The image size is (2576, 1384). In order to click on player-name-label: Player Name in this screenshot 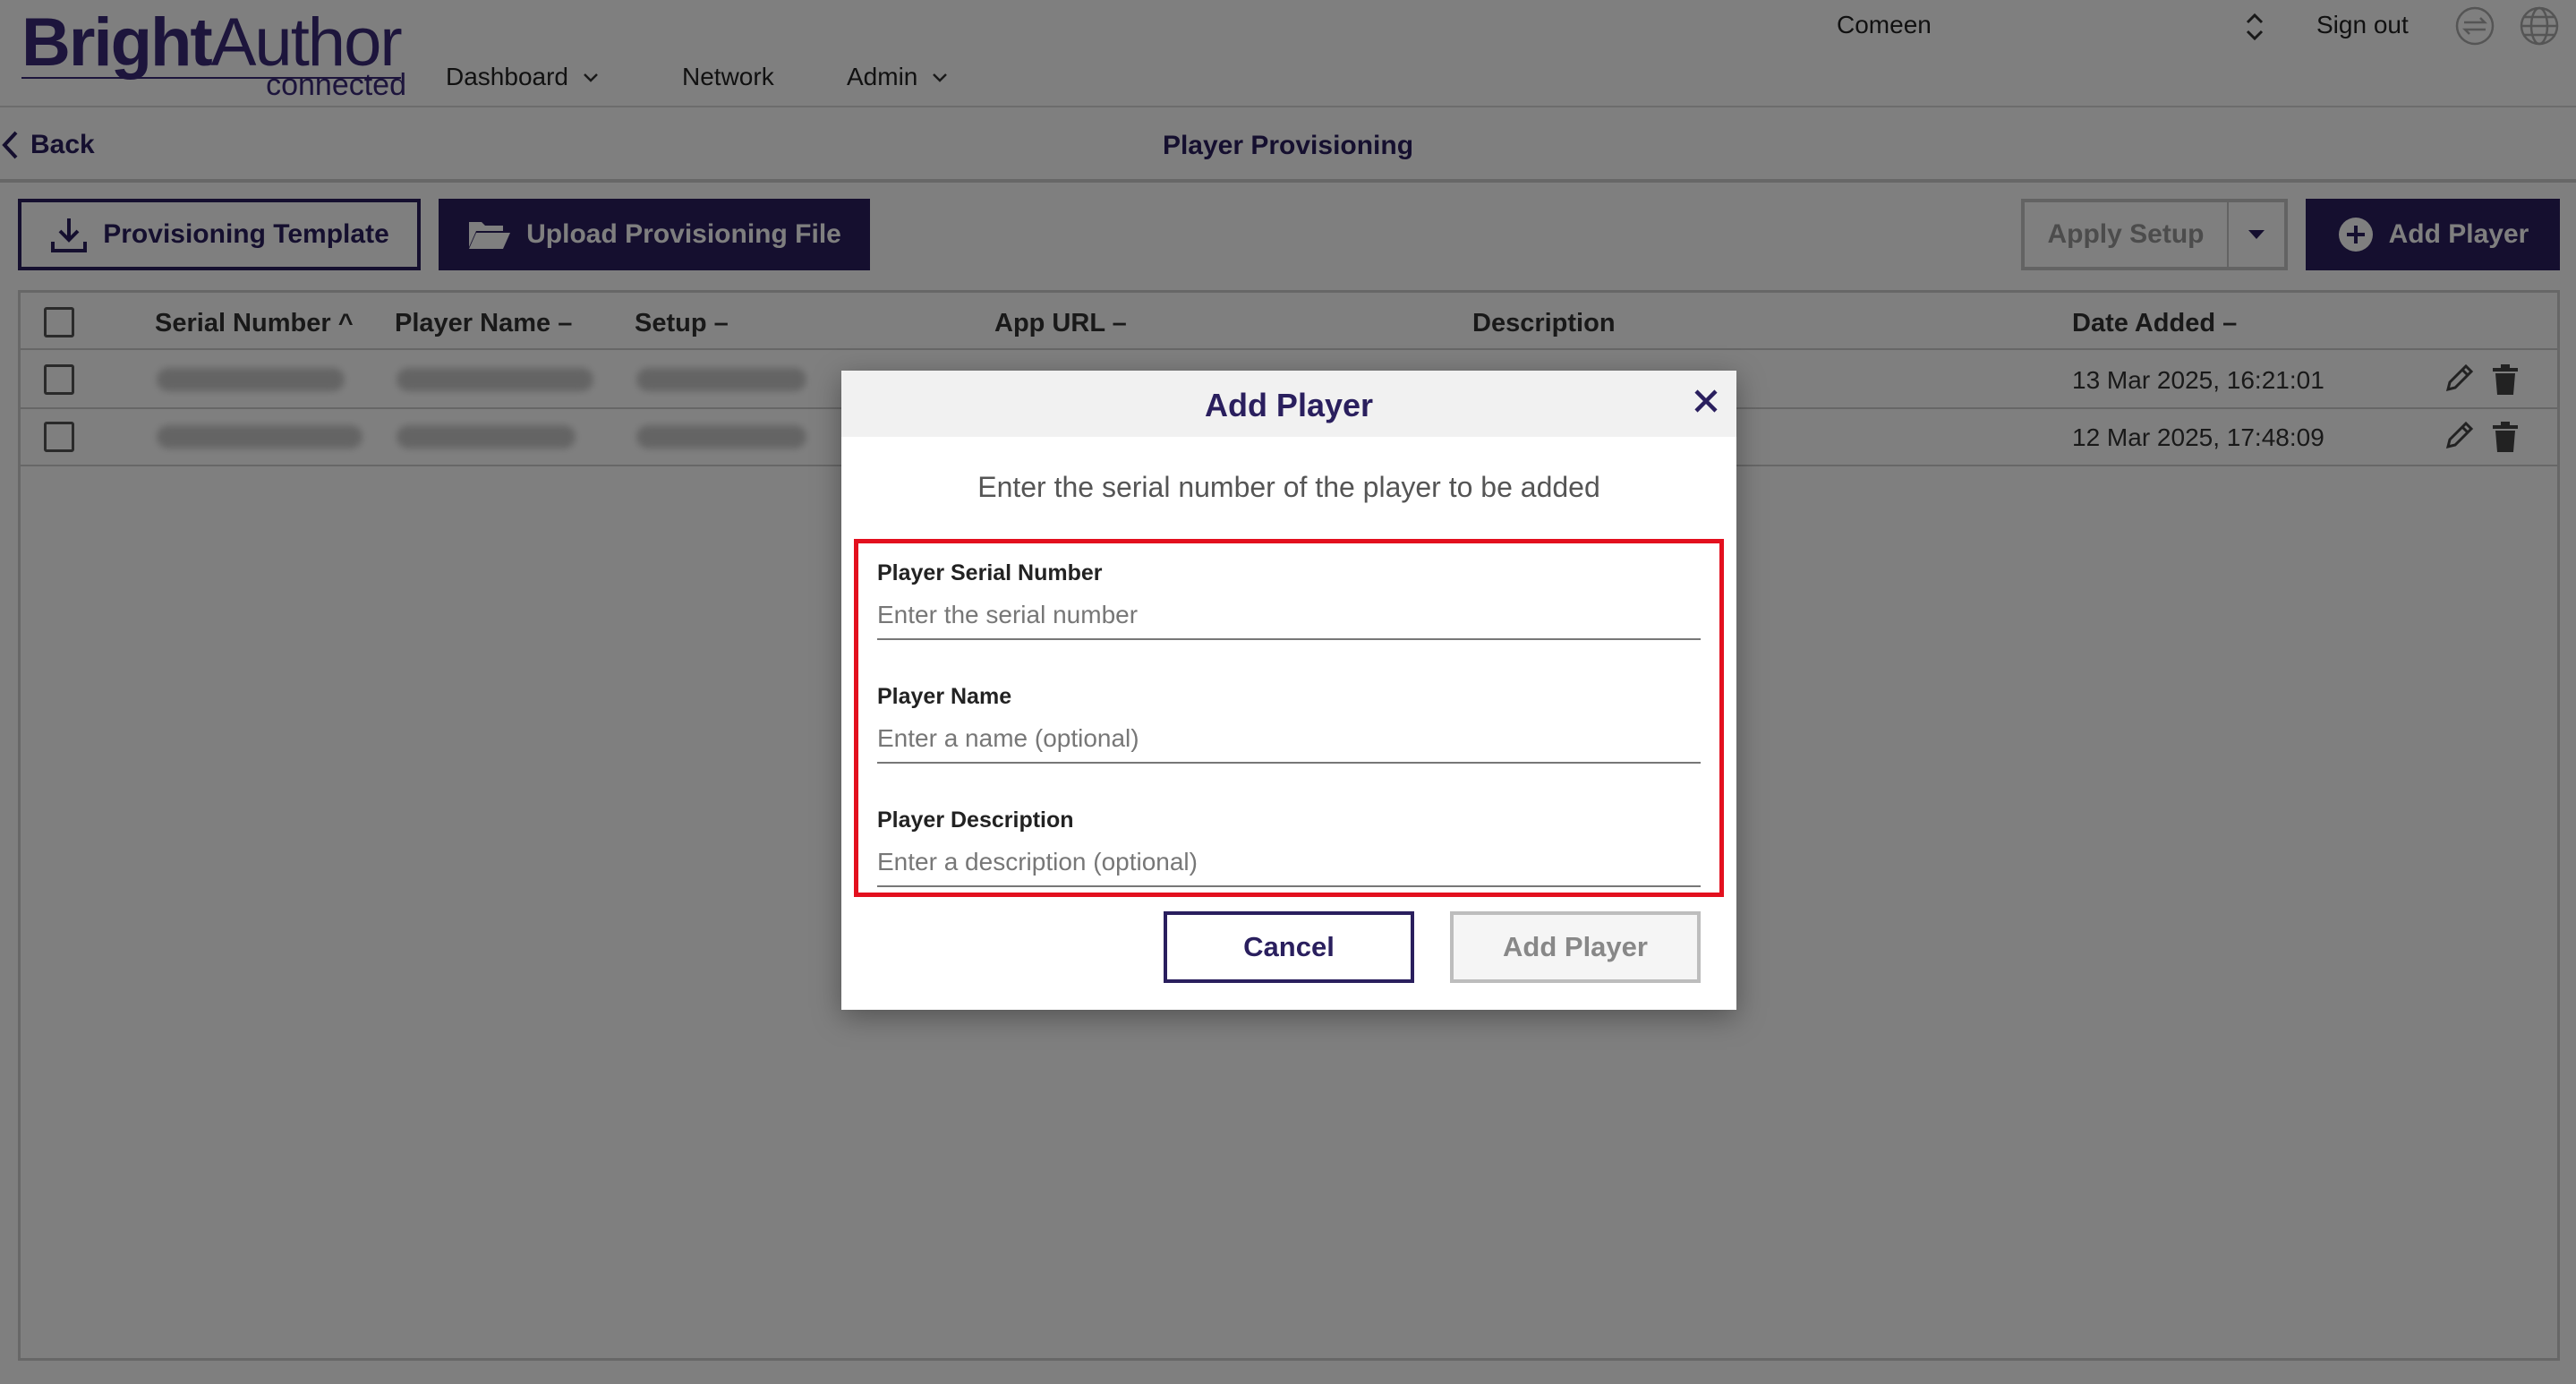, I will do `click(944, 696)`.